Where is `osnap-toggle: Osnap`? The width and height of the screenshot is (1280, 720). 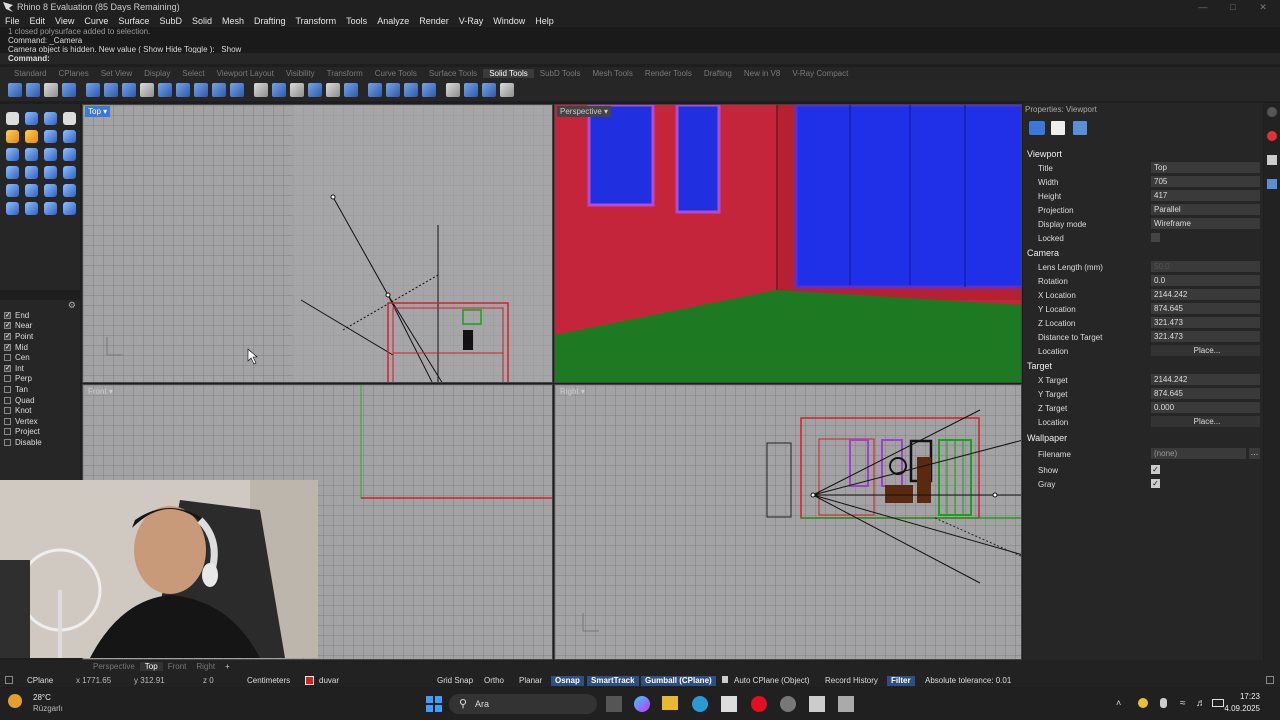
osnap-toggle: Osnap is located at coordinates (567, 681).